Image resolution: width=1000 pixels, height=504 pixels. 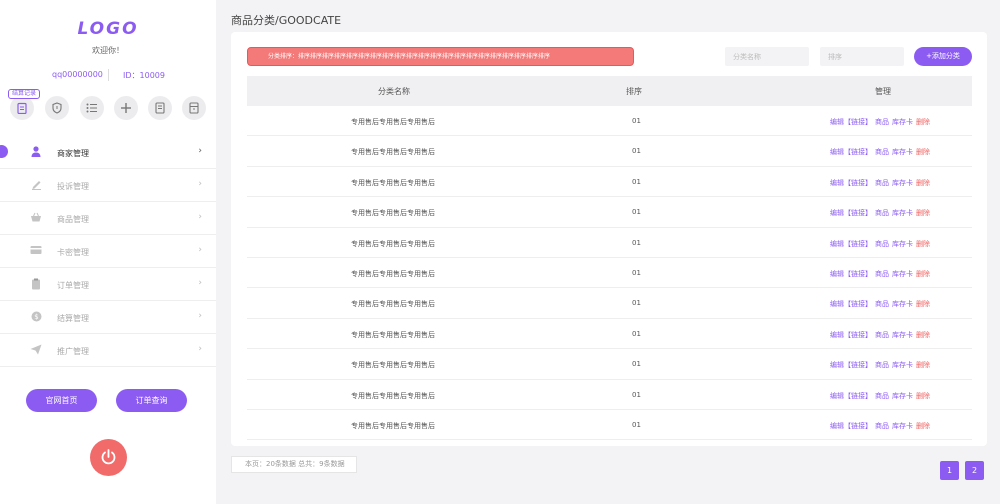 I want to click on sidebar-item-settlement: $ 结算管理 ›, so click(x=108, y=317).